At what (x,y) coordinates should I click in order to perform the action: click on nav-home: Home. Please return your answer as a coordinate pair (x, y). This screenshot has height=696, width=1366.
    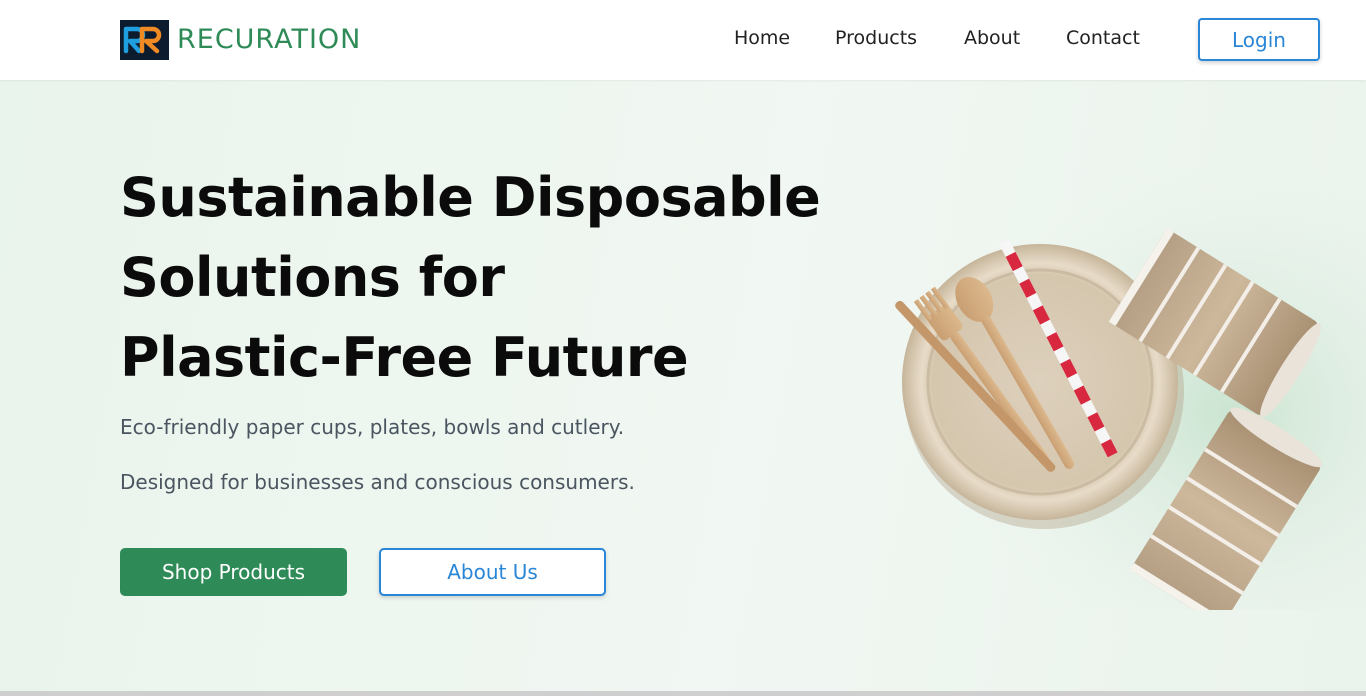
    Looking at the image, I should click on (762, 38).